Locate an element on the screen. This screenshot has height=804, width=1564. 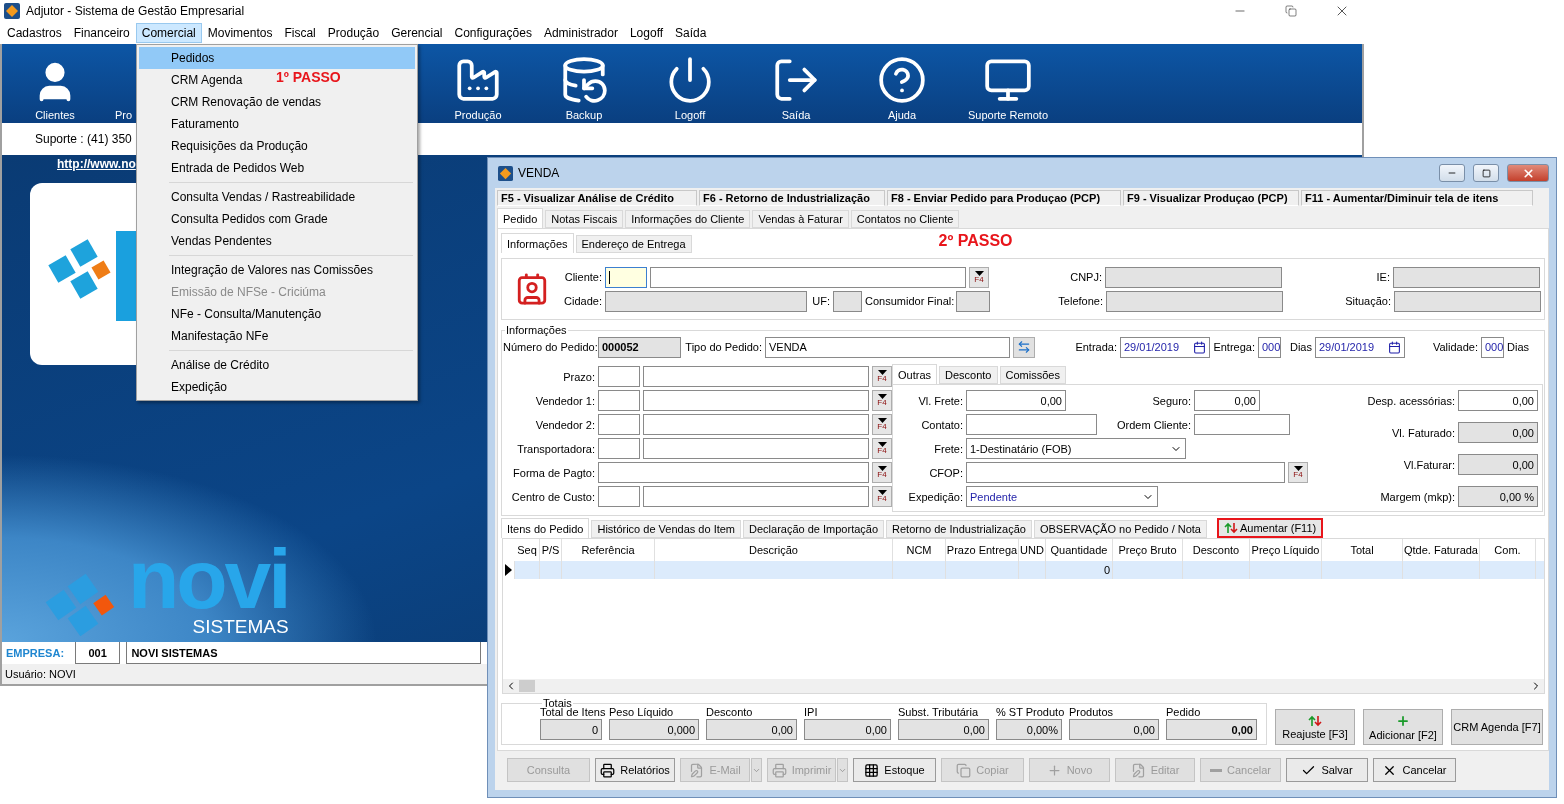
logo-tagline: SISTEMAS is located at coordinates (240, 626).